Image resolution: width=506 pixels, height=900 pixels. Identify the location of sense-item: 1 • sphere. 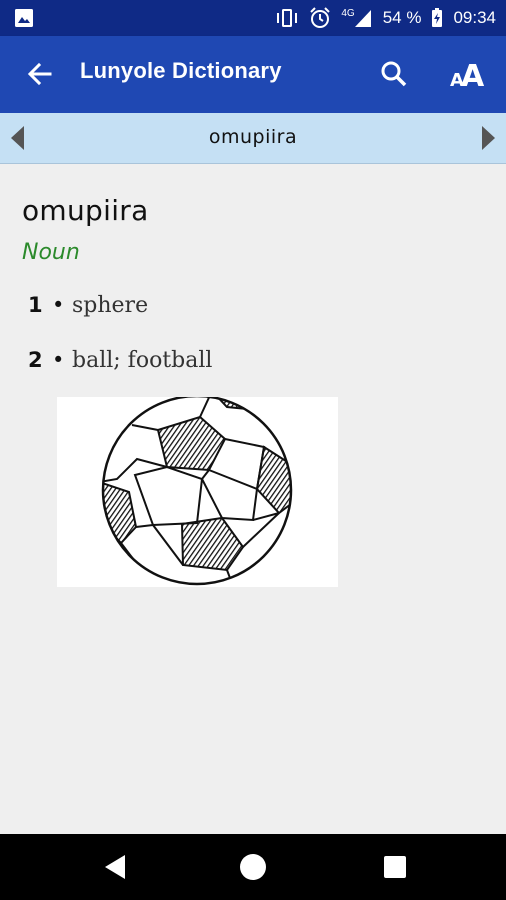
(88, 305).